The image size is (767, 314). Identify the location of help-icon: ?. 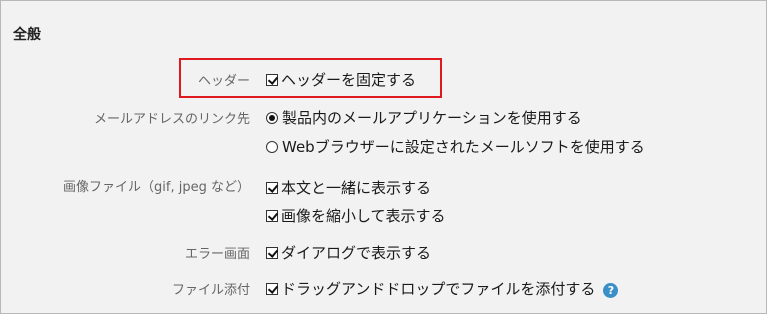
(611, 290).